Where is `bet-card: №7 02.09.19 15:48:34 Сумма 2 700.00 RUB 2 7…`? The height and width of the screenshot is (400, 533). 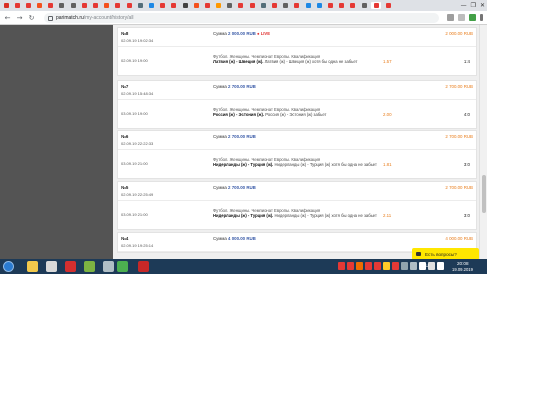 bet-card: №7 02.09.19 15:48:34 Сумма 2 700.00 RUB 2 7… is located at coordinates (297, 104).